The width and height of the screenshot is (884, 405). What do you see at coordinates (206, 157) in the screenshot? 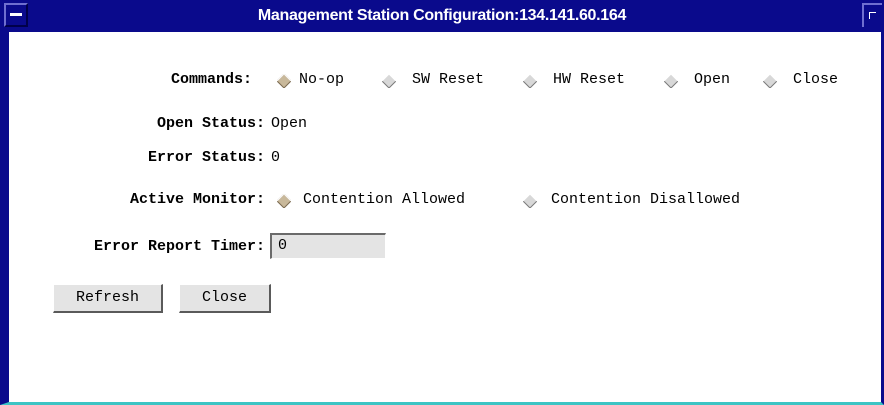
I see `error-status-label: Error Status:` at bounding box center [206, 157].